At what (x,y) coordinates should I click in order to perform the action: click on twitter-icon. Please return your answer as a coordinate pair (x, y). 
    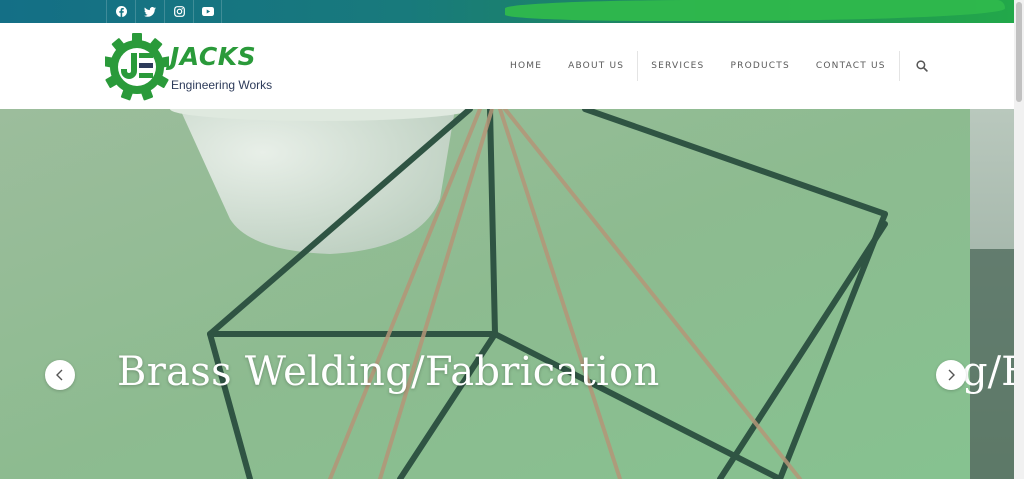
    Looking at the image, I should click on (150, 11).